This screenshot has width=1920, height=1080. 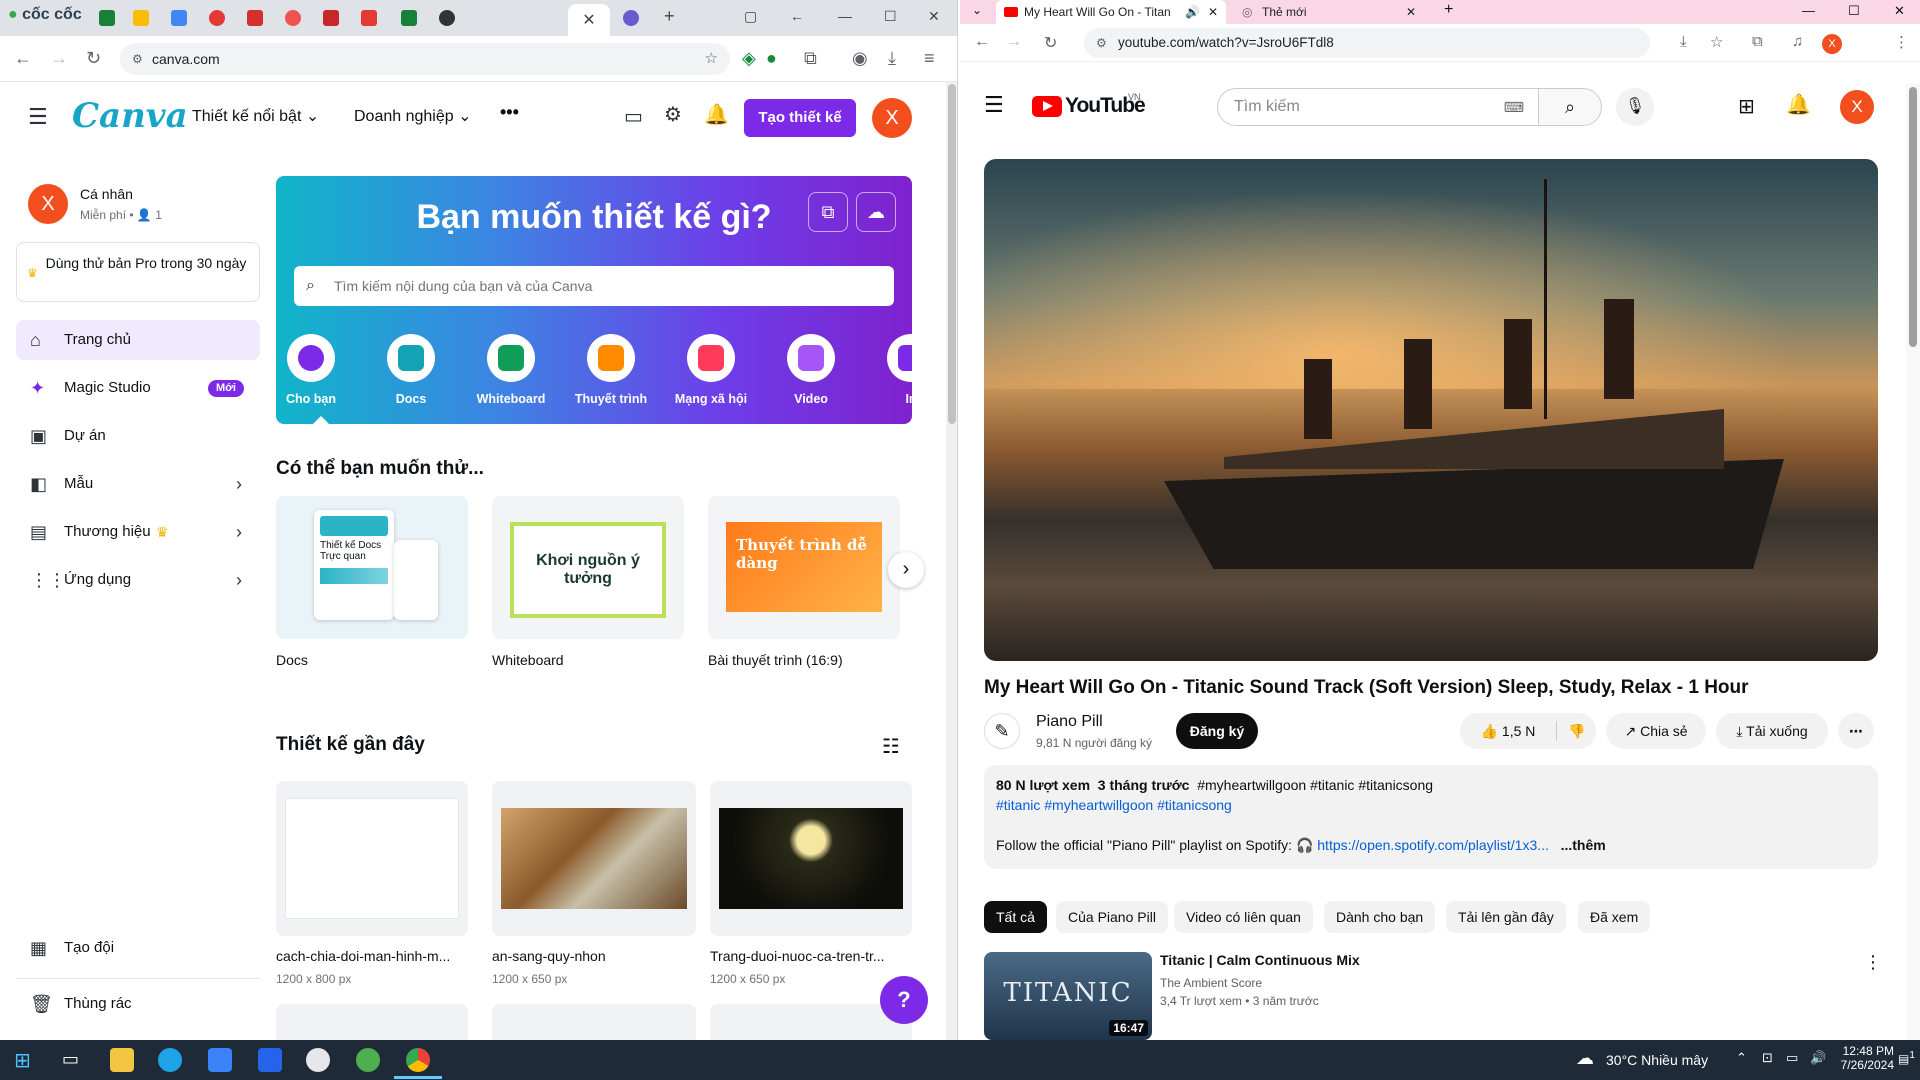 What do you see at coordinates (804, 567) in the screenshot?
I see `suggest-card-presentation: Thuyết trình dễ dàng` at bounding box center [804, 567].